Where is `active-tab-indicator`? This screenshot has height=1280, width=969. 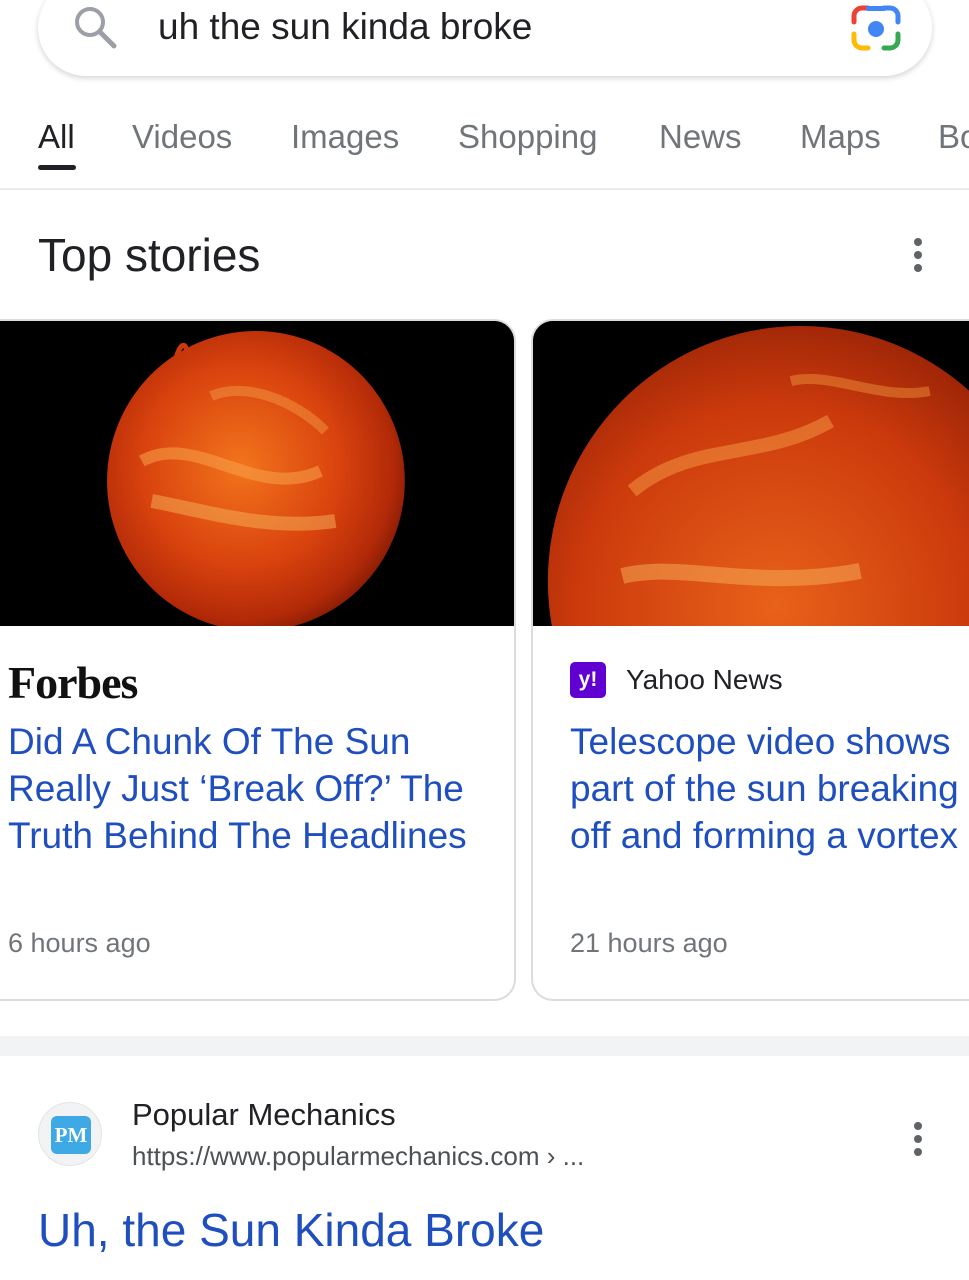
active-tab-indicator is located at coordinates (57, 167).